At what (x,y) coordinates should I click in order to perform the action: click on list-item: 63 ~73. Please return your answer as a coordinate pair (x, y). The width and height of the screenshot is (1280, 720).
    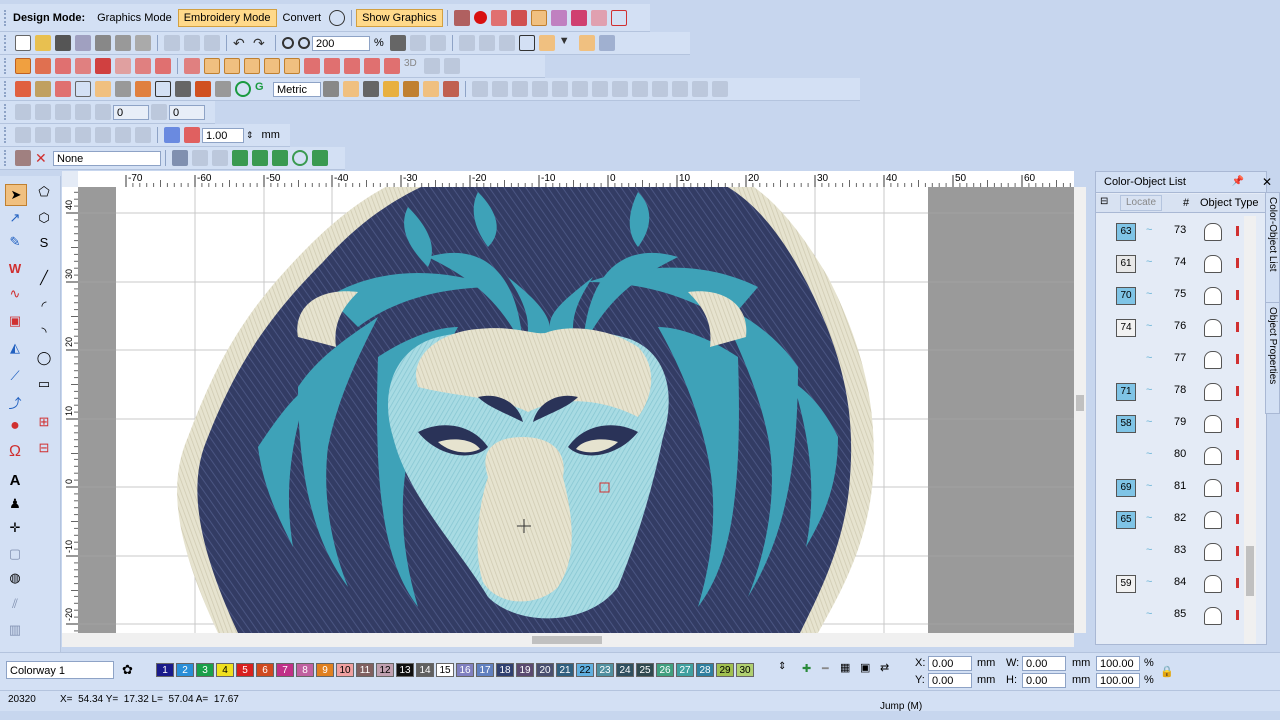
    Looking at the image, I should click on (1171, 232).